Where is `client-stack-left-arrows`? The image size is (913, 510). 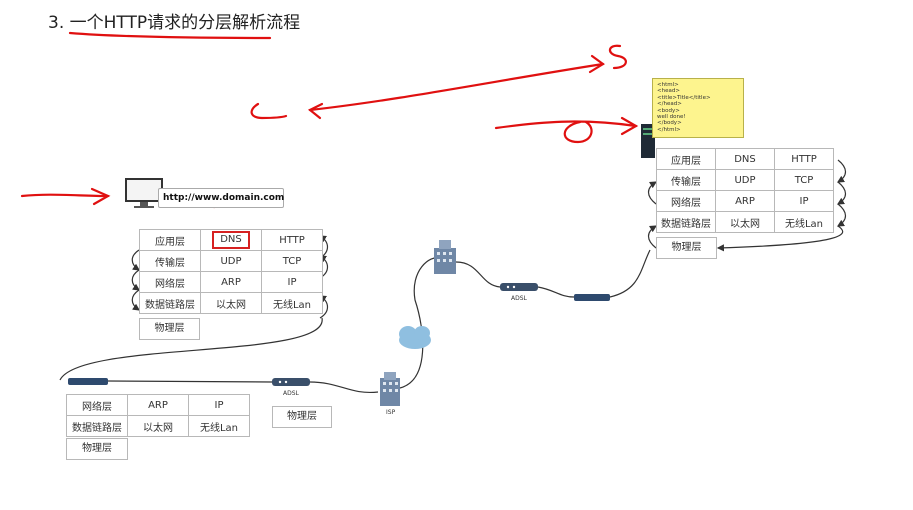 client-stack-left-arrows is located at coordinates (135, 280).